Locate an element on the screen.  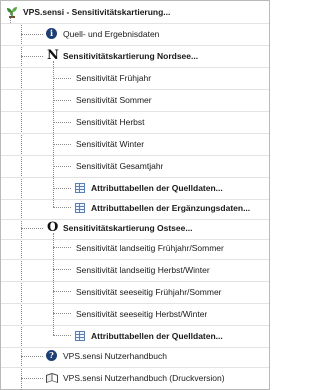
tree-node-help-label: VPS.sensi Nutzerhandbuch is located at coordinates (115, 356).